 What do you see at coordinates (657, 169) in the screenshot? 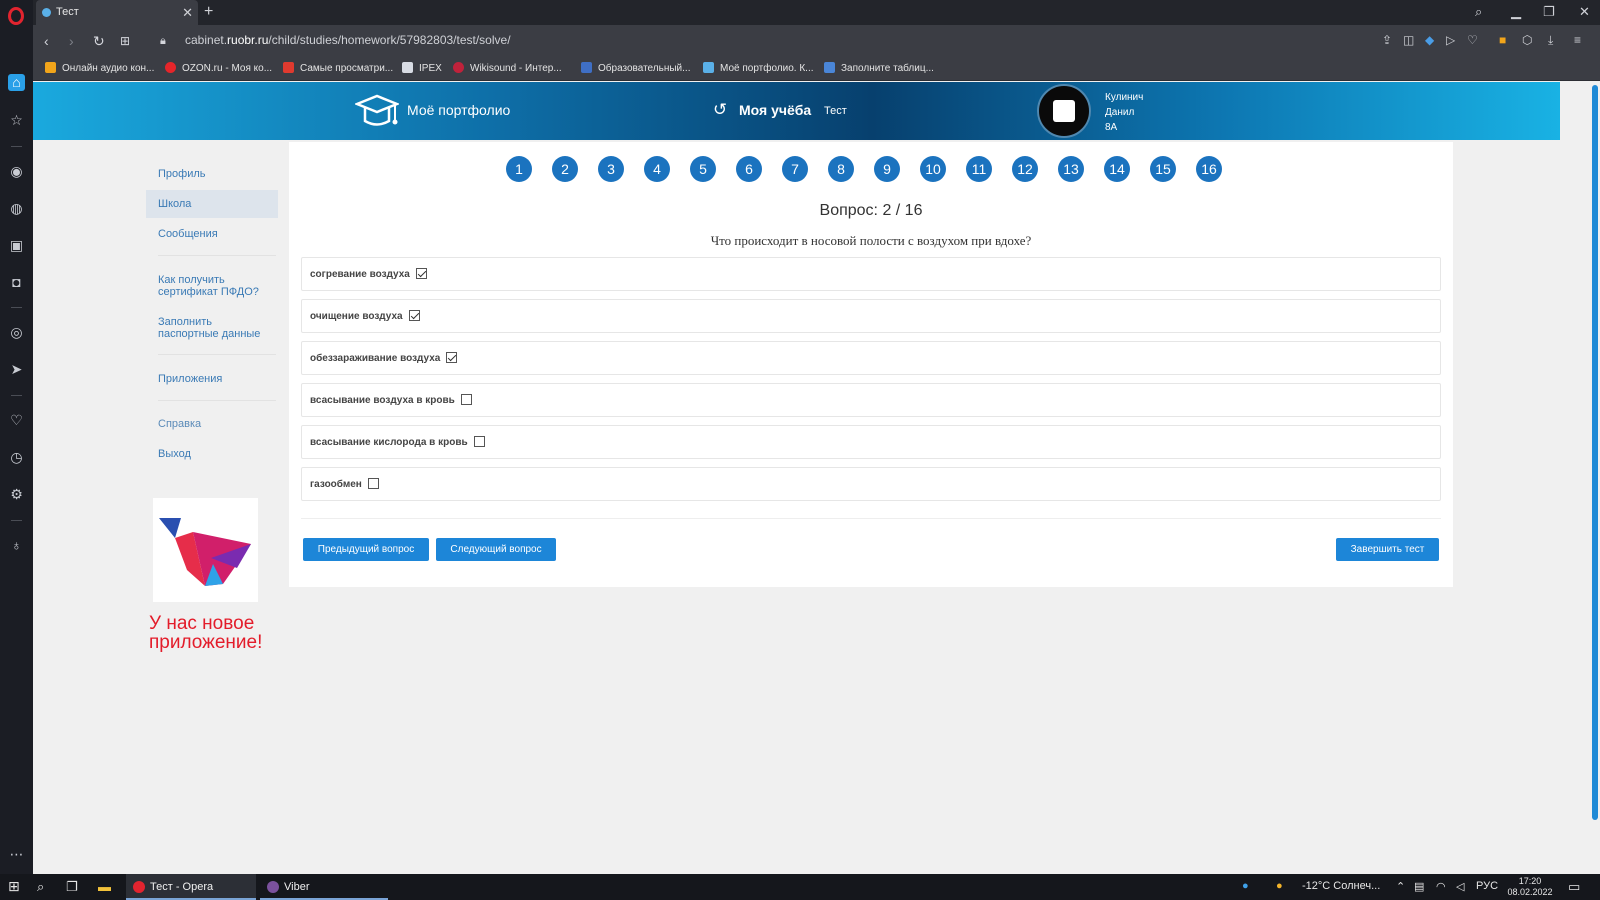
I see `question-nav-4: 4` at bounding box center [657, 169].